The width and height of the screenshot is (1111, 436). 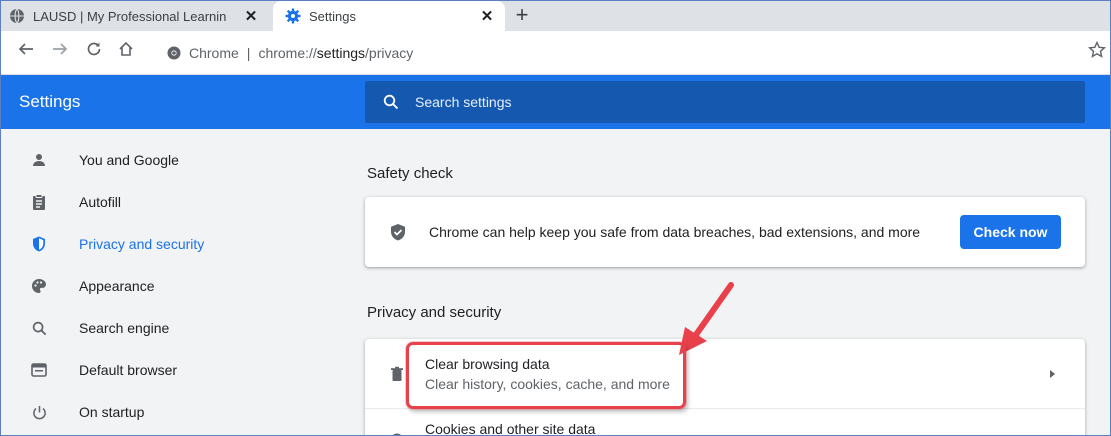 I want to click on sidebar-item-label: Default browser, so click(x=128, y=370).